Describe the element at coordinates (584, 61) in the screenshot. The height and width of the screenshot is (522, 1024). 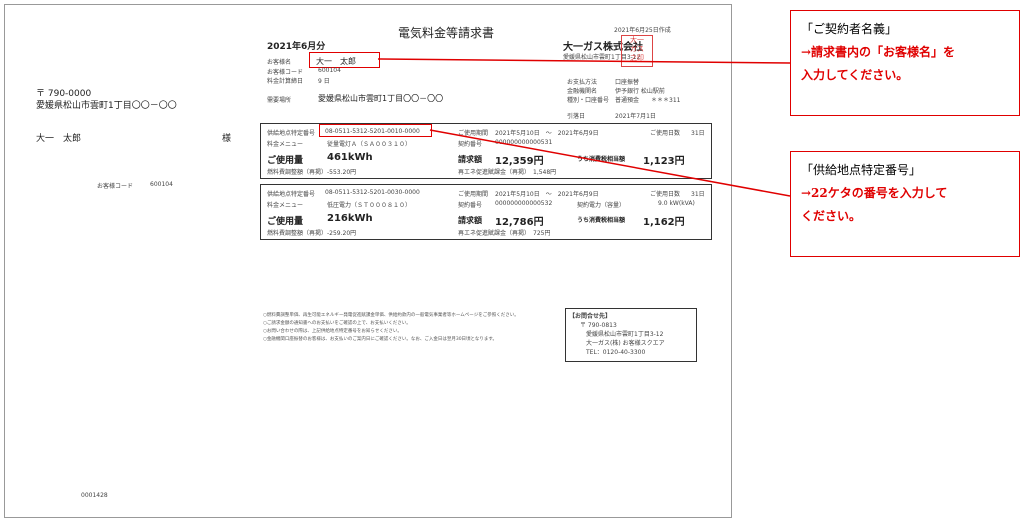
I see `name-connector-line` at that location.